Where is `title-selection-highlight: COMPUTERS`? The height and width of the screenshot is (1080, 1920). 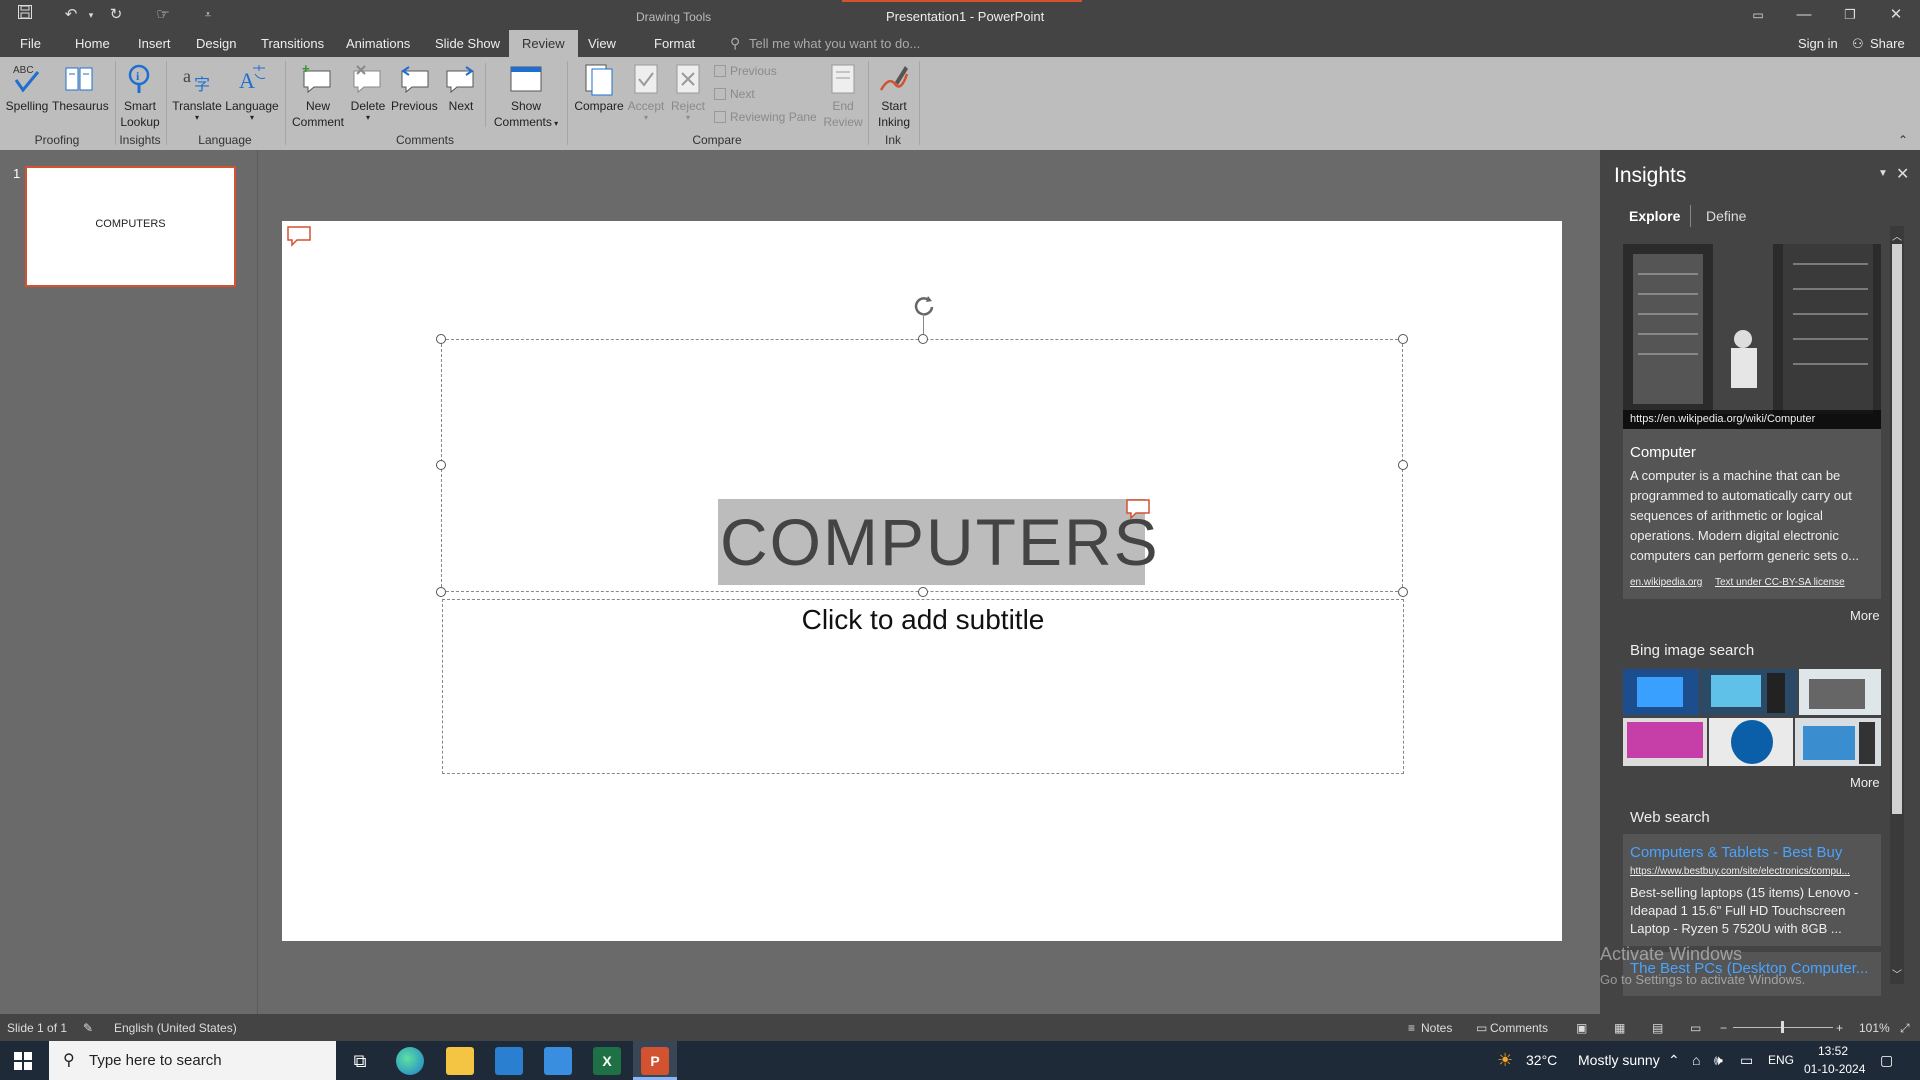
title-selection-highlight: COMPUTERS is located at coordinates (938, 542).